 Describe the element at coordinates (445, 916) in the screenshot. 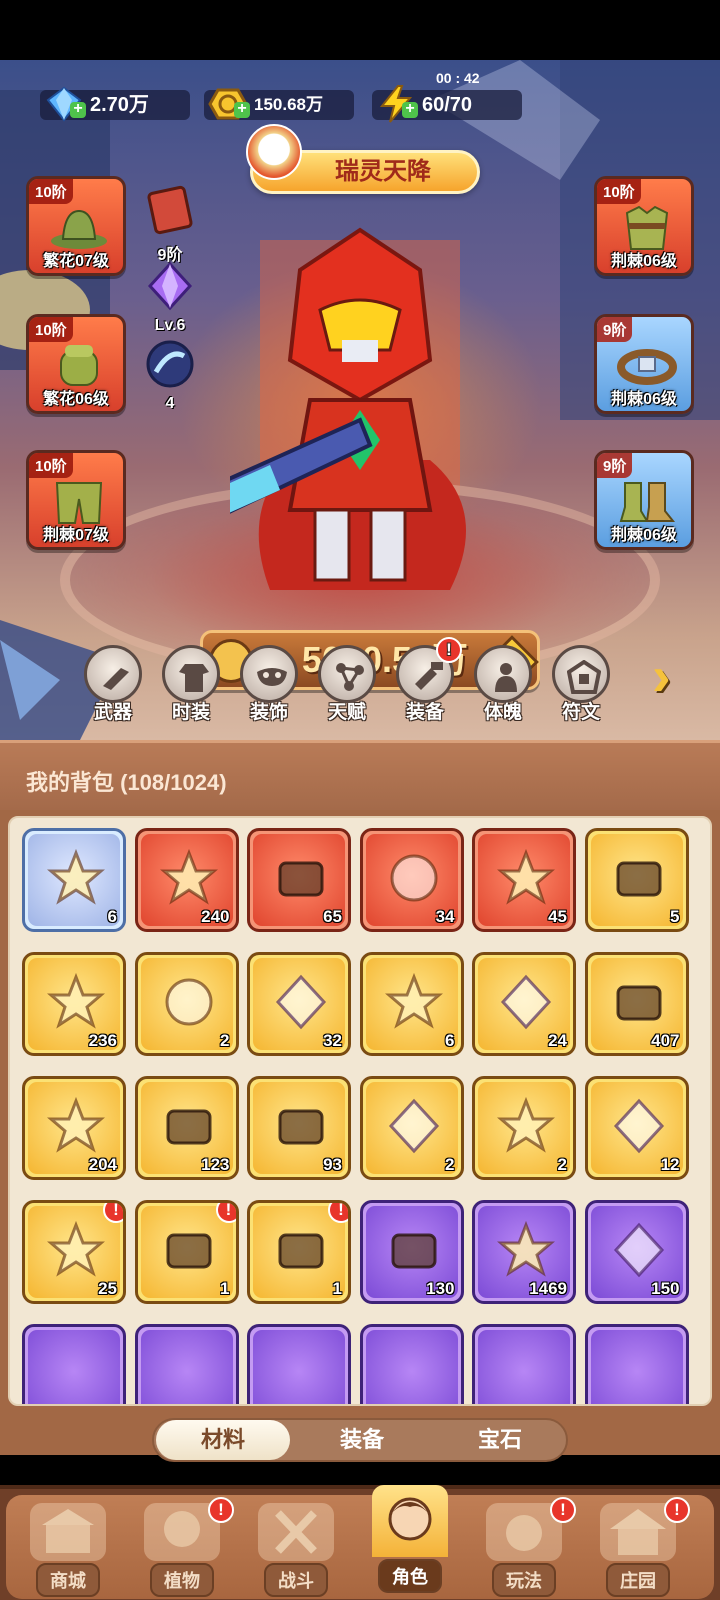

I see `item-count: 34` at that location.